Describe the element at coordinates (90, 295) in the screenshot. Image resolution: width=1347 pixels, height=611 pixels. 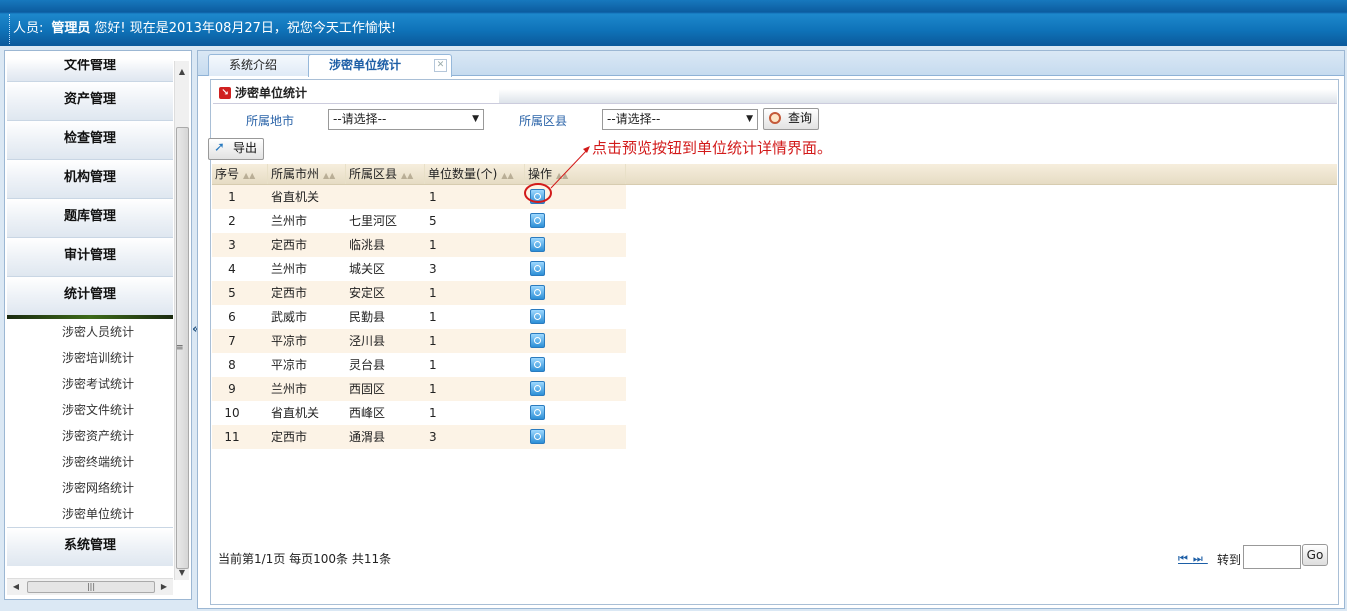
I see `menu-statistics-management: 统计管理` at that location.